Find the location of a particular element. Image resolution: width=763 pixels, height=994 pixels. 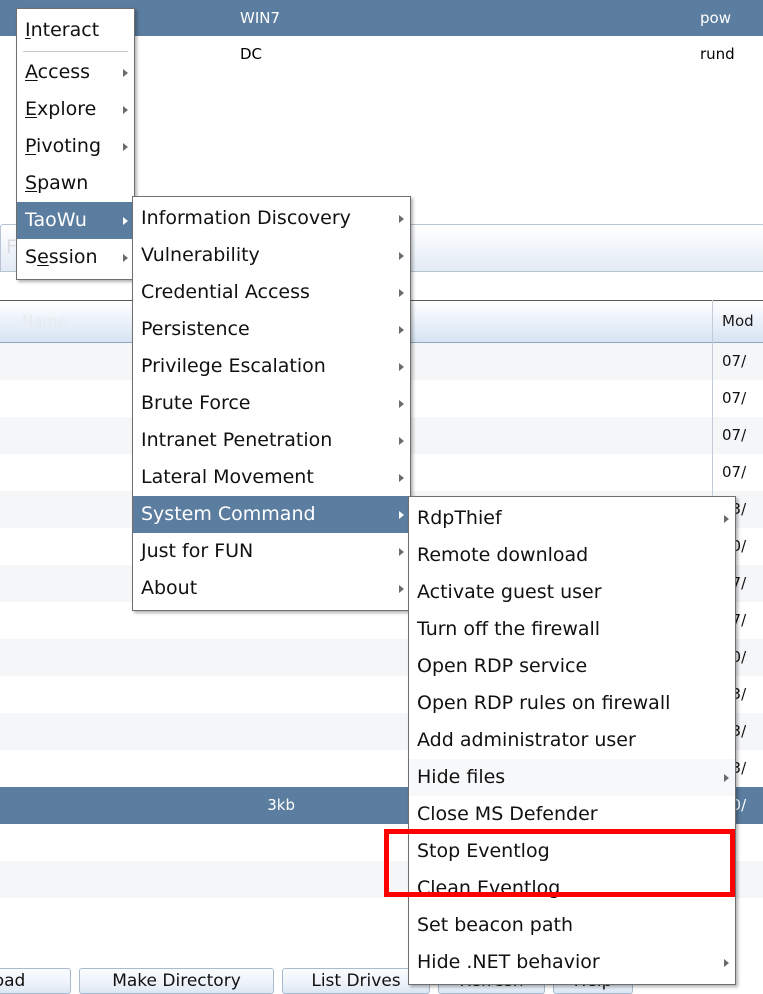

menu-item-activate-guest-user: Activate guest user is located at coordinates (572, 592).